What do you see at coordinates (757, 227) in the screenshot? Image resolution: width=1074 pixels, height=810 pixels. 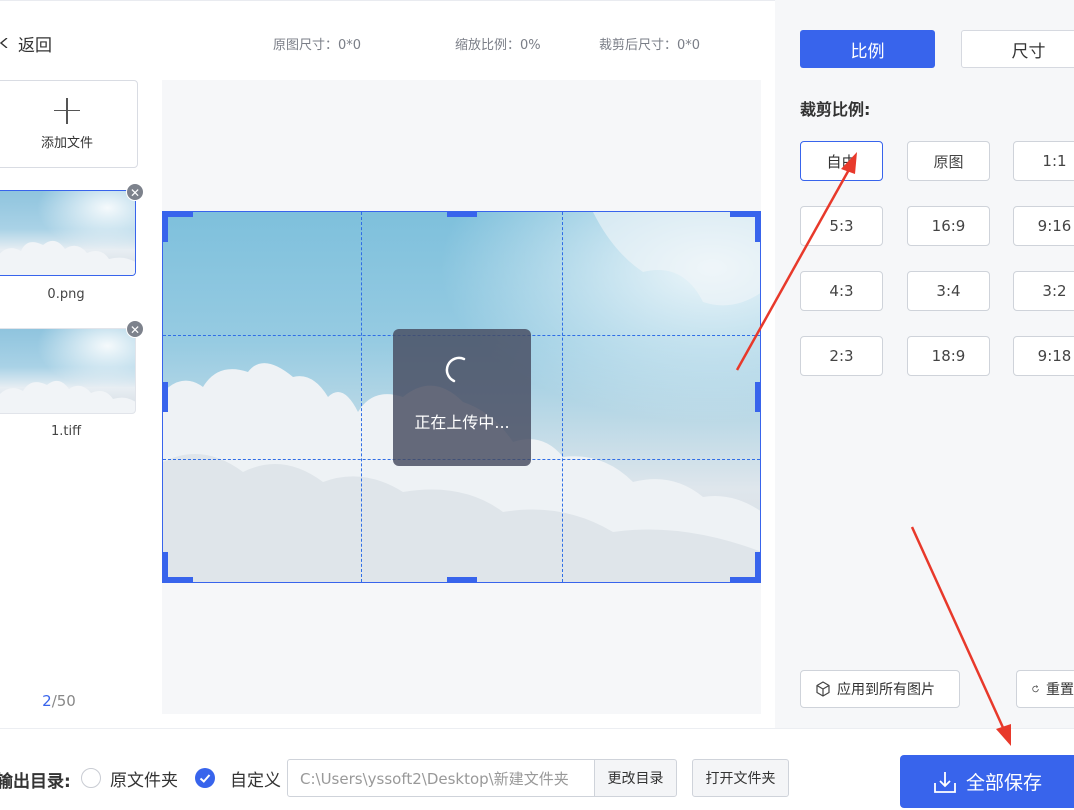 I see `crop-handle-top-right` at bounding box center [757, 227].